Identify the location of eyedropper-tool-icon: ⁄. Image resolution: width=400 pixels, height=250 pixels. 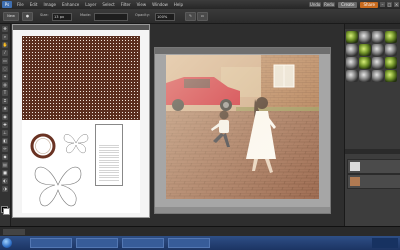
(5, 53).